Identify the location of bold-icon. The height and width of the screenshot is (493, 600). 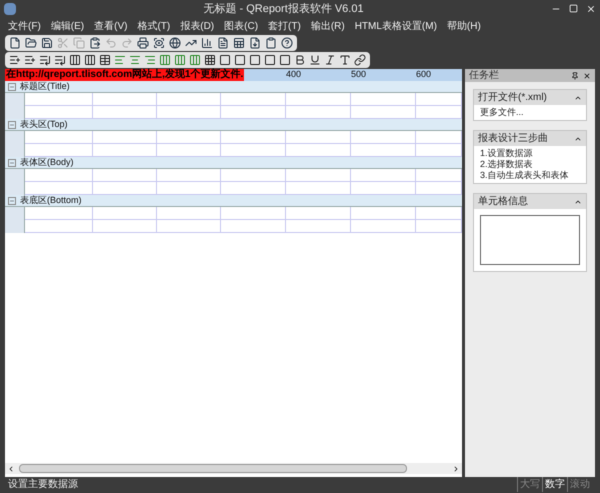
(300, 60).